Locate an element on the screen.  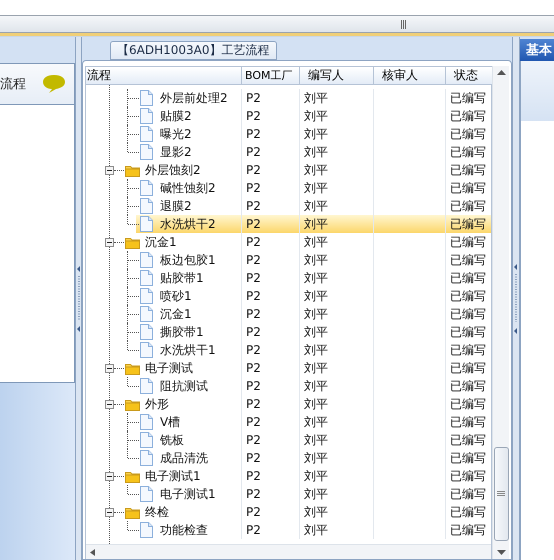
column-header: 编写人 is located at coordinates (337, 76).